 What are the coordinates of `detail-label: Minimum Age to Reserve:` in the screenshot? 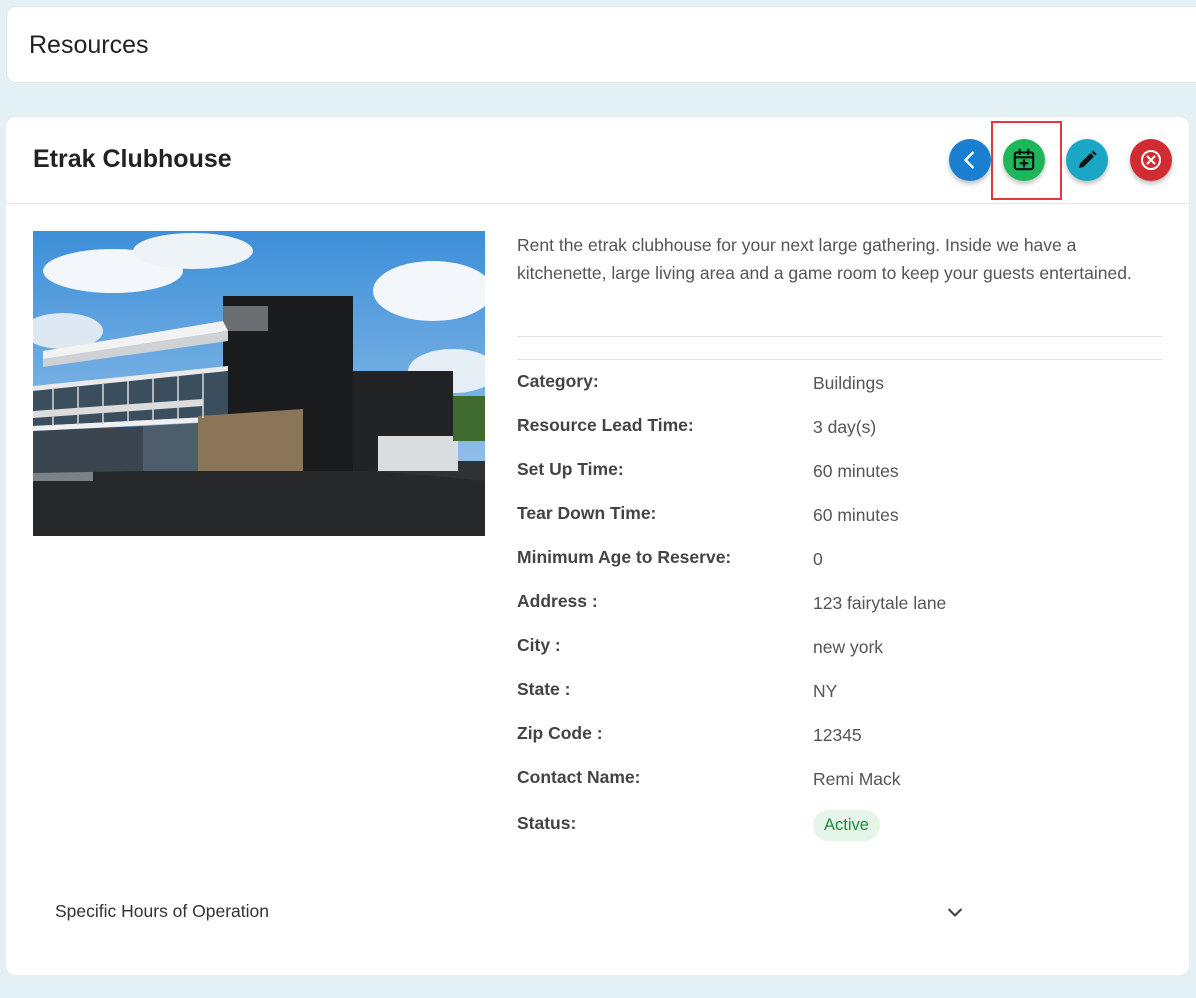 It's located at (624, 557).